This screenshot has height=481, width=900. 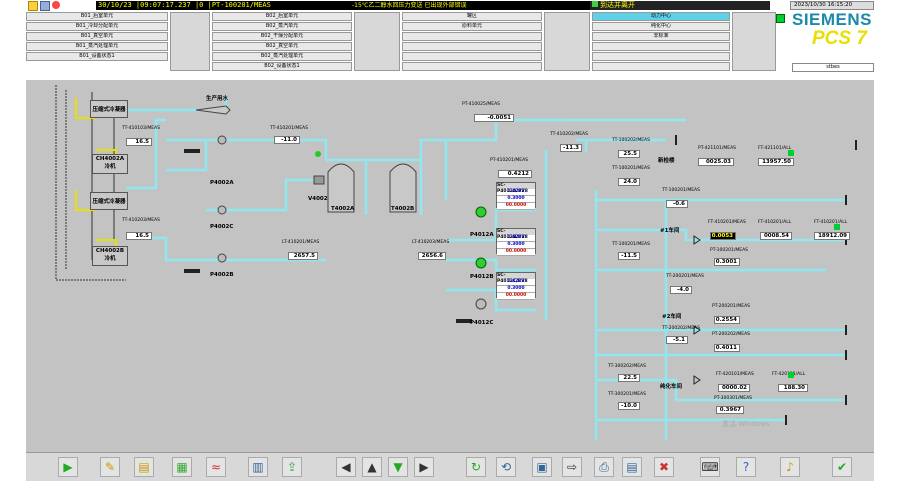 I want to click on pump-p4012b-label: P4012B, so click(x=482, y=277).